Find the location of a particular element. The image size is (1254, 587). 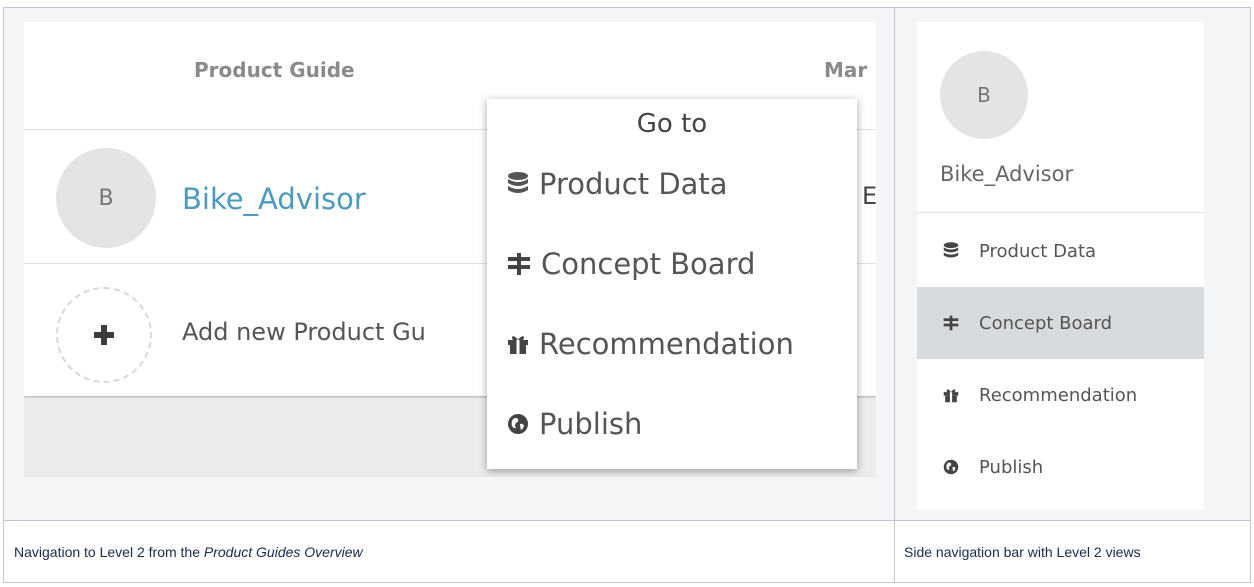

menu-item-publish: Publish is located at coordinates (574, 424).